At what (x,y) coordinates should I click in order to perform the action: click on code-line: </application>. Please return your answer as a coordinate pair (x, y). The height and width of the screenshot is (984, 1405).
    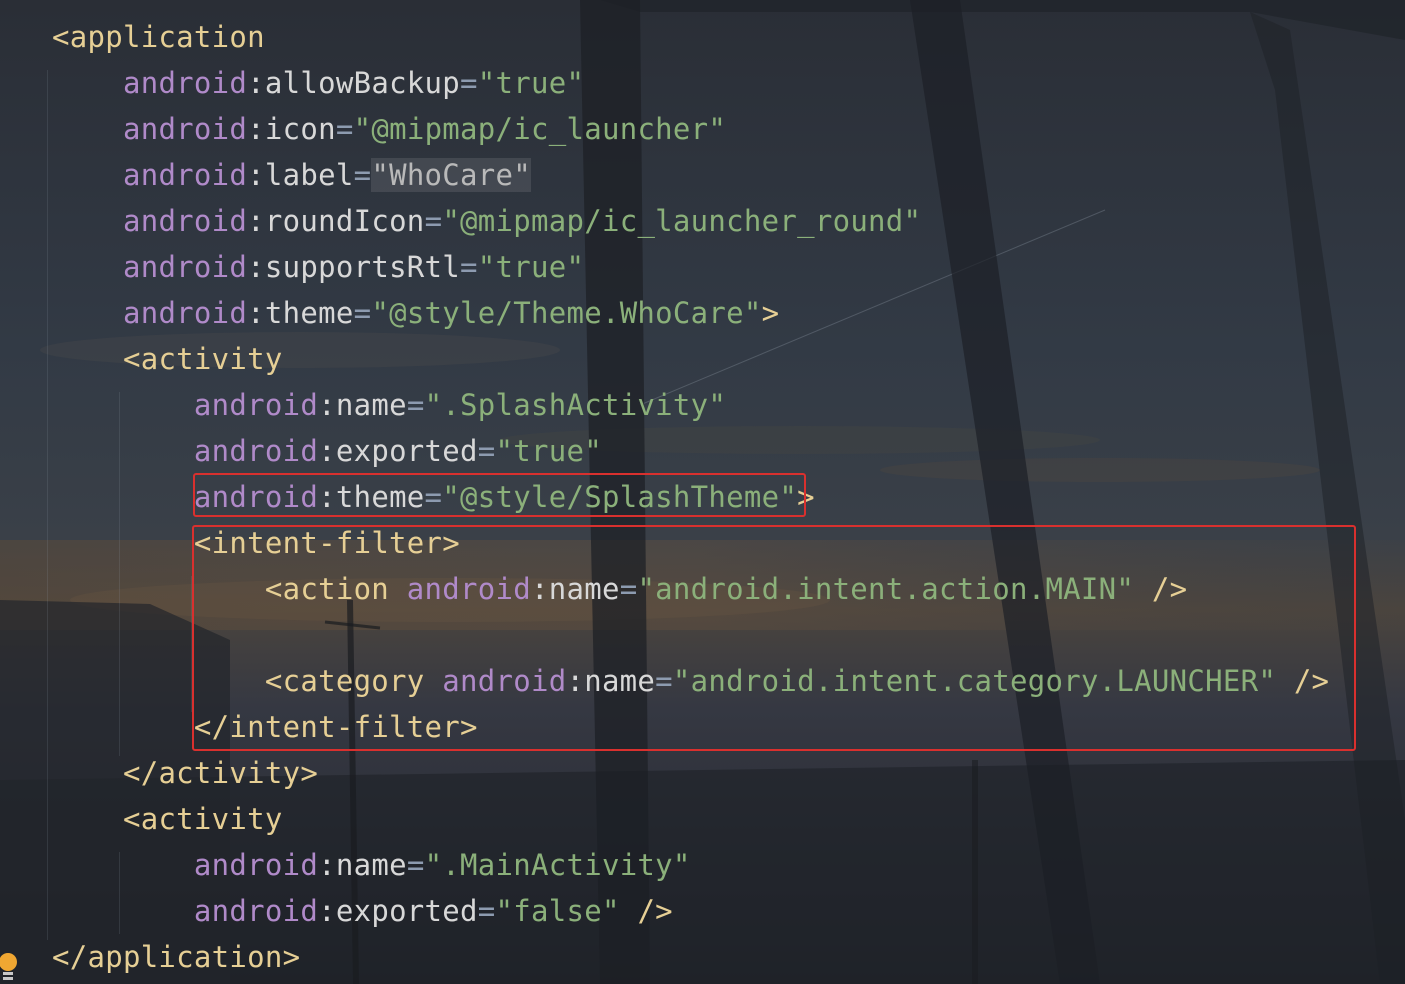
    Looking at the image, I should click on (176, 957).